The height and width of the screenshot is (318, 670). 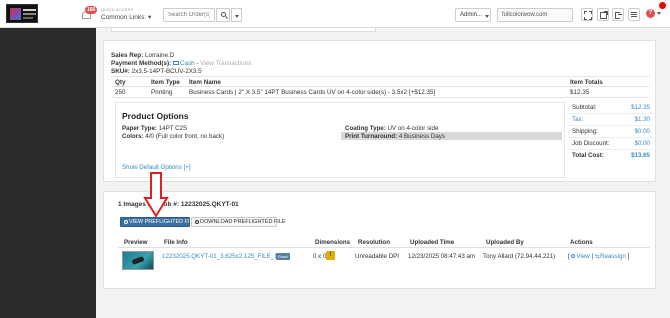 I want to click on left-sidebar, so click(x=48, y=173).